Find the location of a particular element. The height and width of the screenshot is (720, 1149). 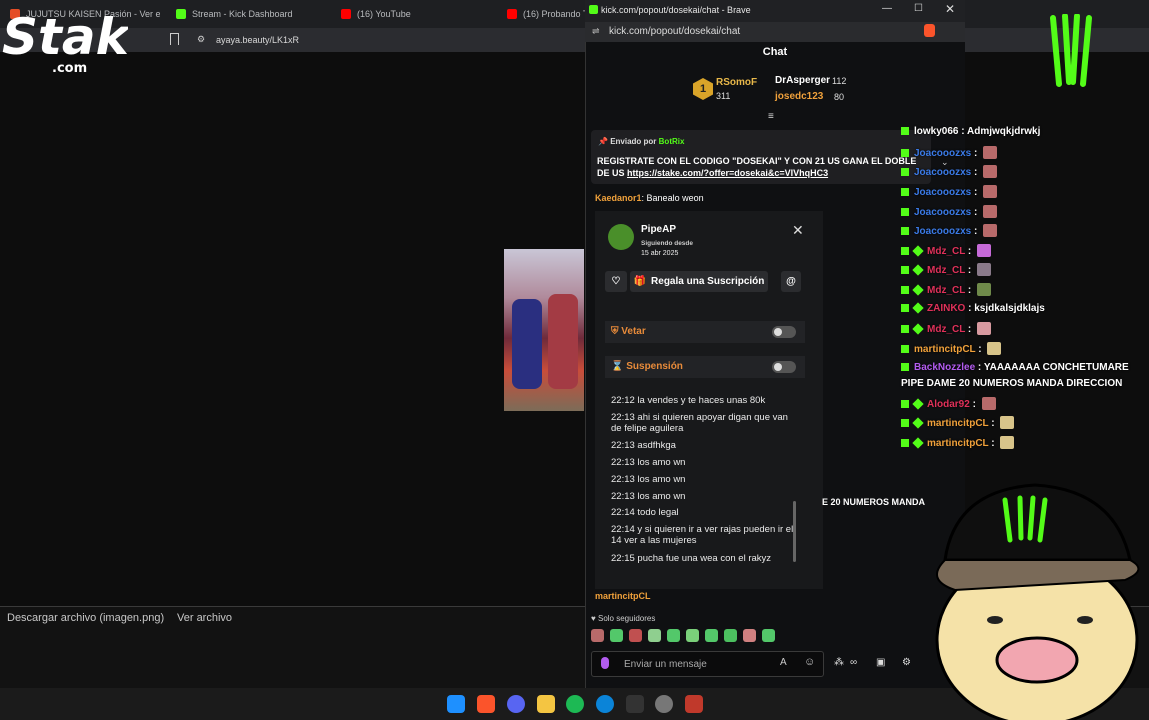

close-icon: ✕ is located at coordinates (798, 230).